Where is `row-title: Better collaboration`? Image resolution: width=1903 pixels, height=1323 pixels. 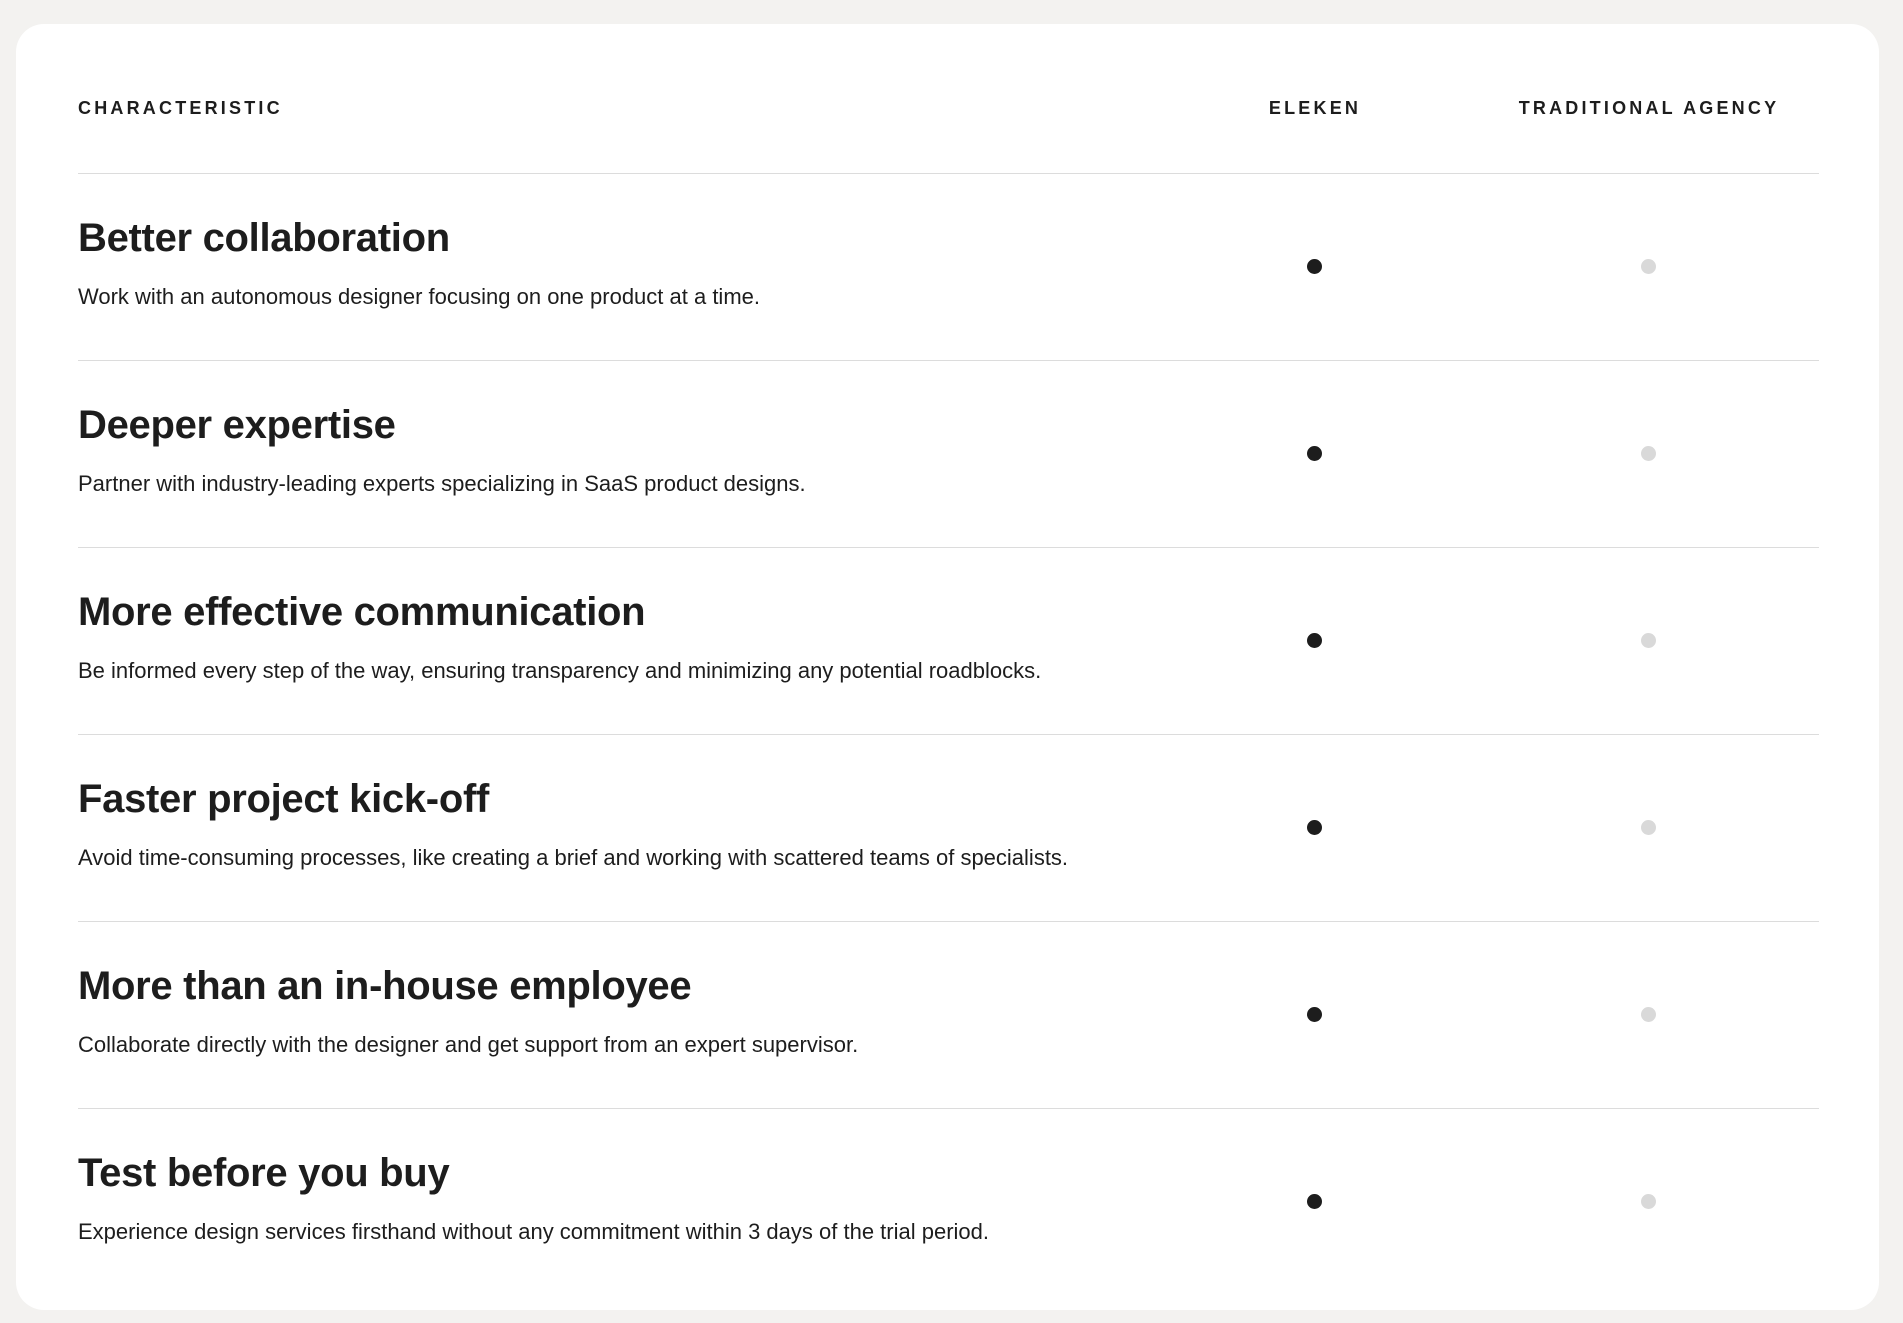 row-title: Better collaboration is located at coordinates (264, 238).